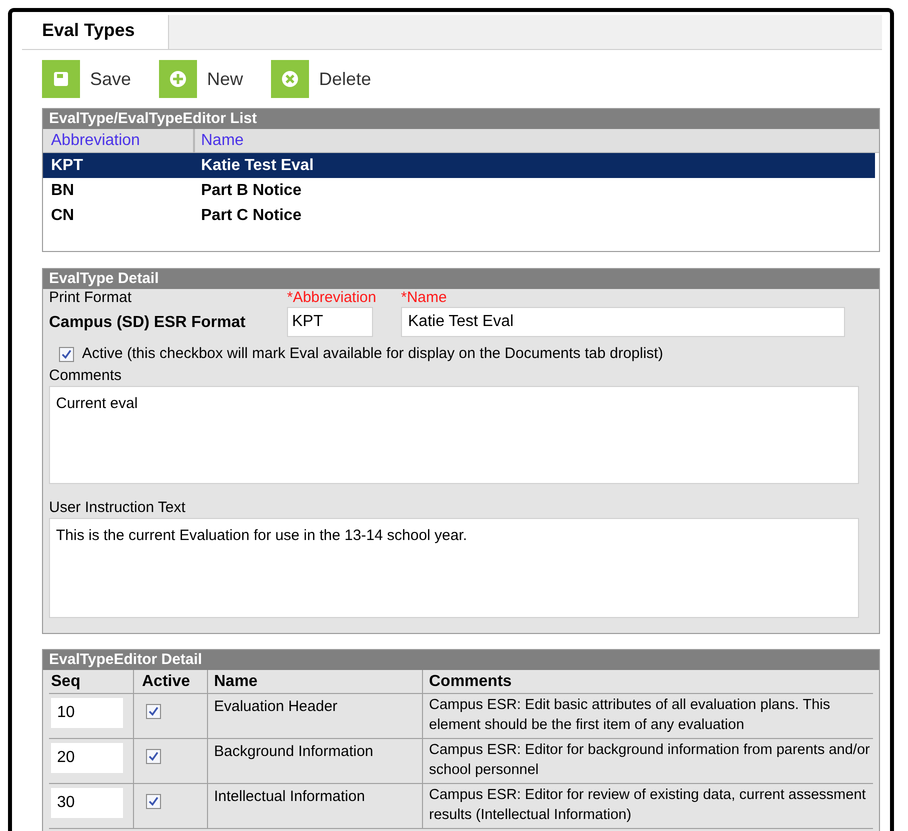  What do you see at coordinates (623, 322) in the screenshot?
I see `name-field: Katie Test Eval` at bounding box center [623, 322].